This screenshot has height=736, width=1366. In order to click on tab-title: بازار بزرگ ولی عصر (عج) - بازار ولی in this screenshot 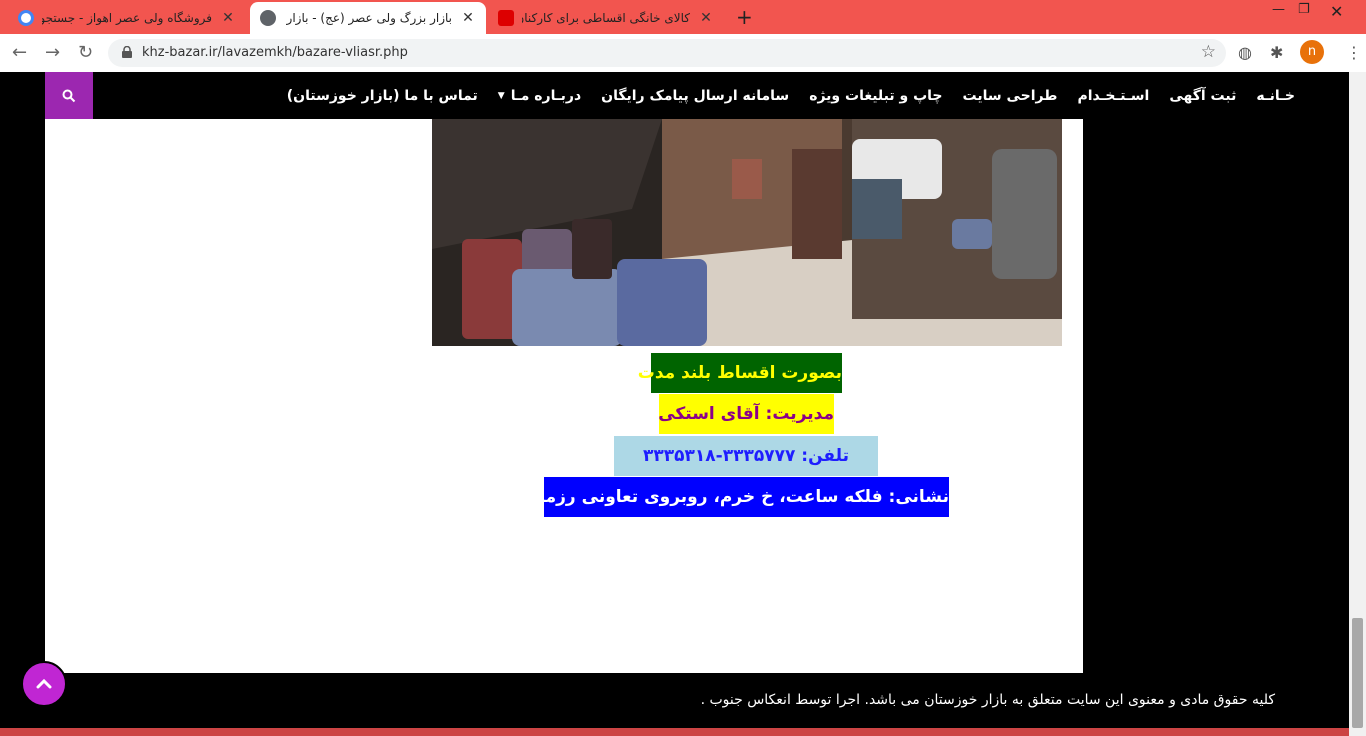, I will do `click(368, 18)`.